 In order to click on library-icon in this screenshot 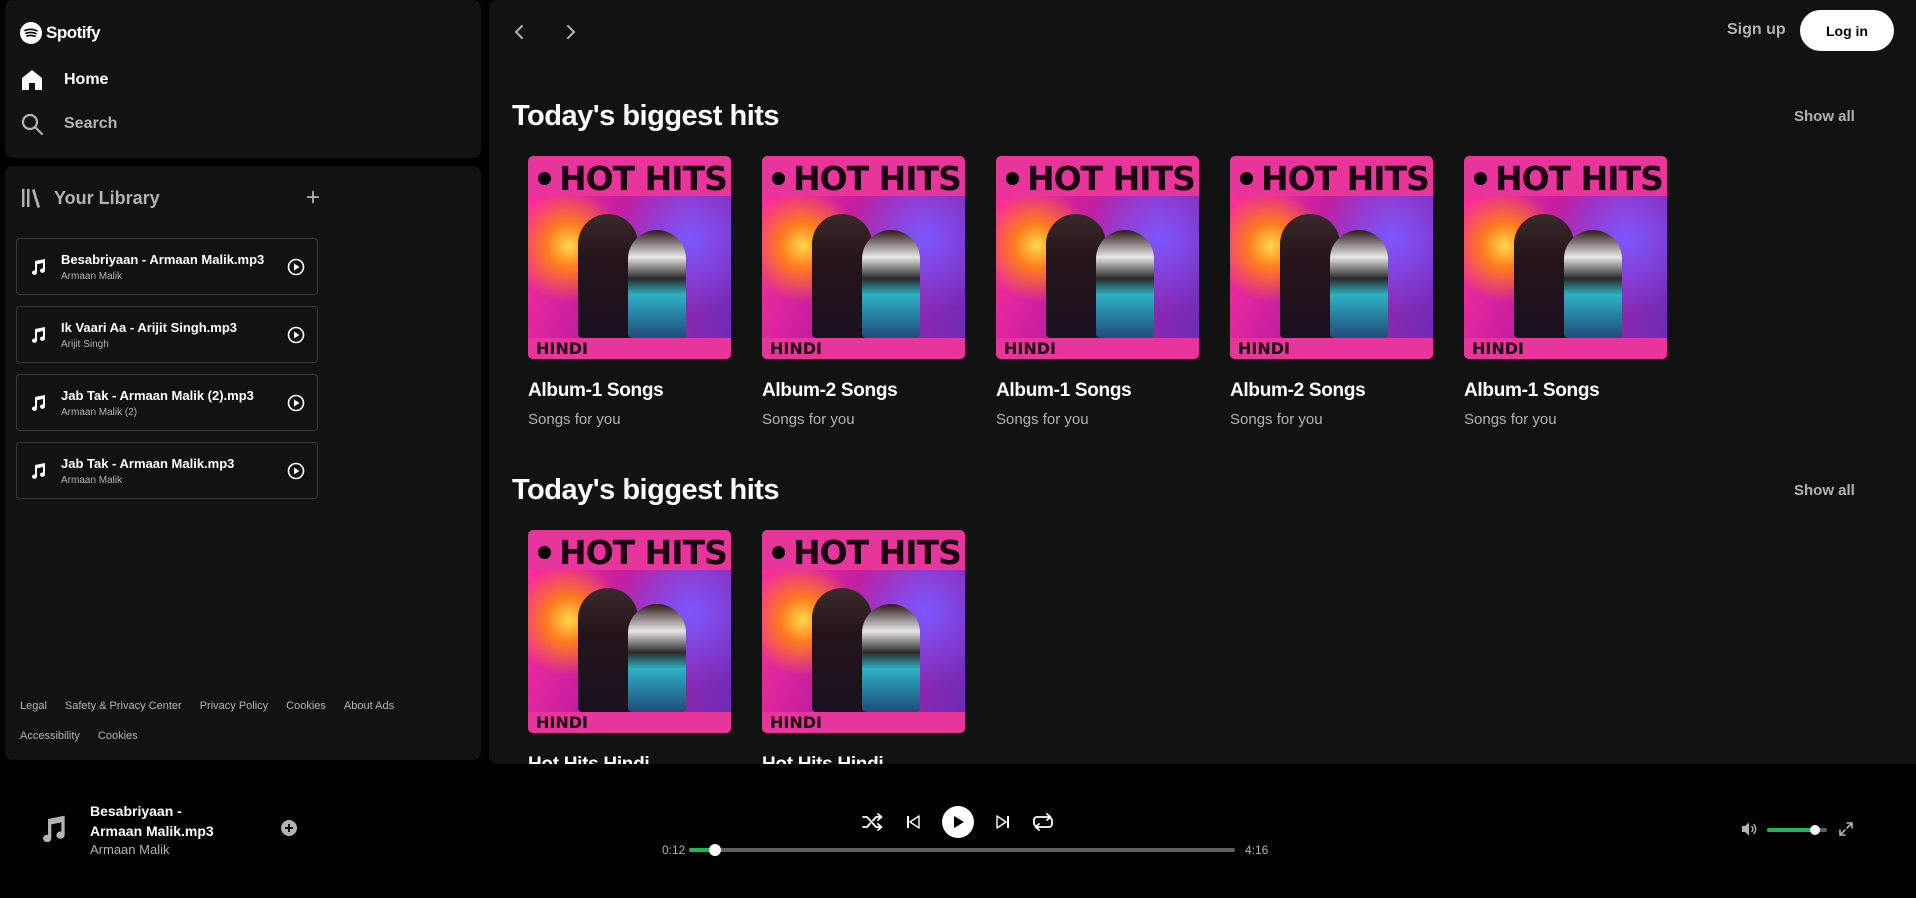, I will do `click(31, 198)`.